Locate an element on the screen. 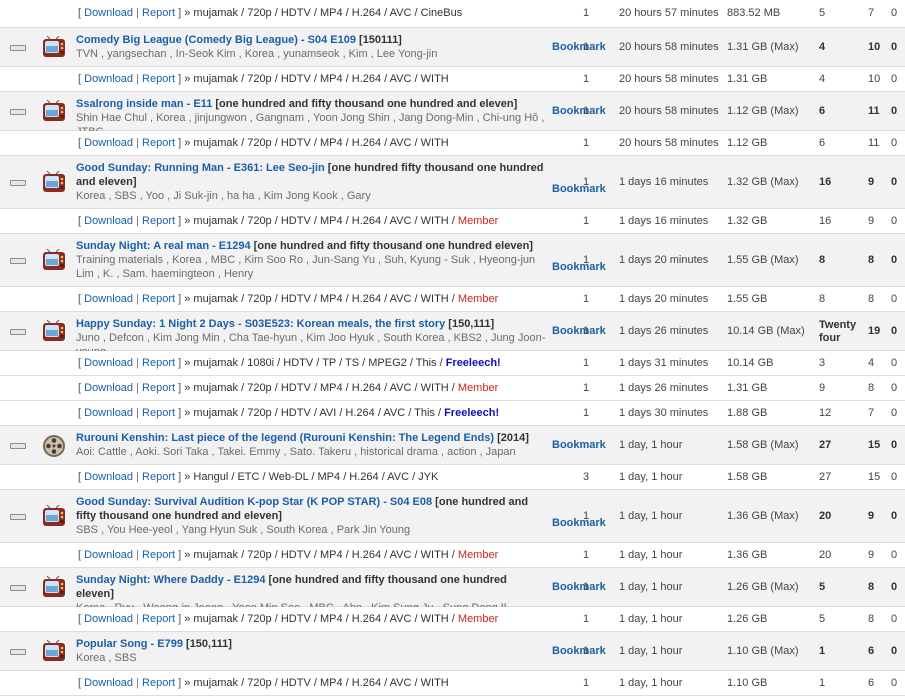 The image size is (905, 699). group-title-link: Sunday Night: A real man - E1294 is located at coordinates (163, 246).